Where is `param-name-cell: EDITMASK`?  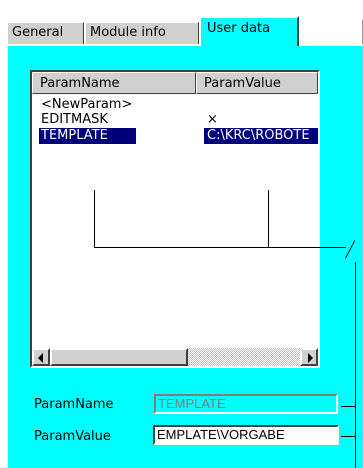
param-name-cell: EDITMASK is located at coordinates (74, 119).